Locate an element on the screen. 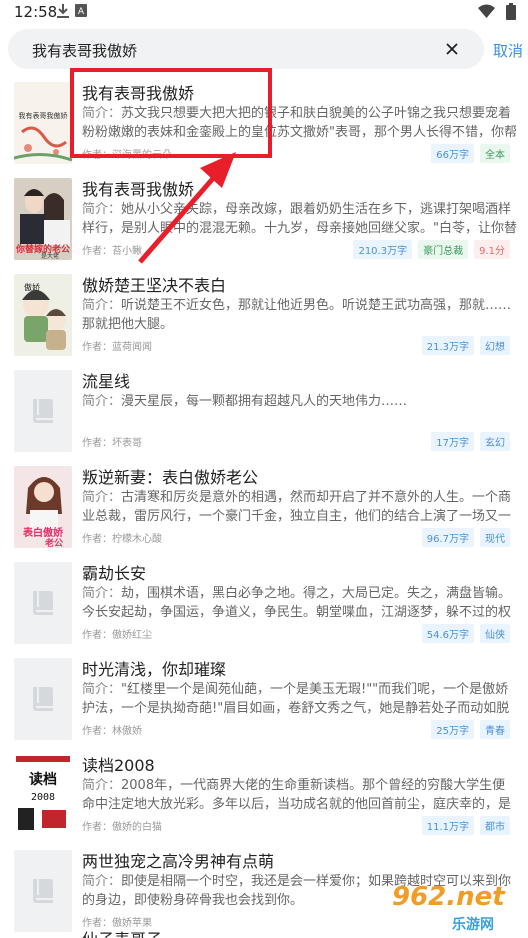 This screenshot has width=528, height=938. category-tag: 现代 is located at coordinates (495, 537).